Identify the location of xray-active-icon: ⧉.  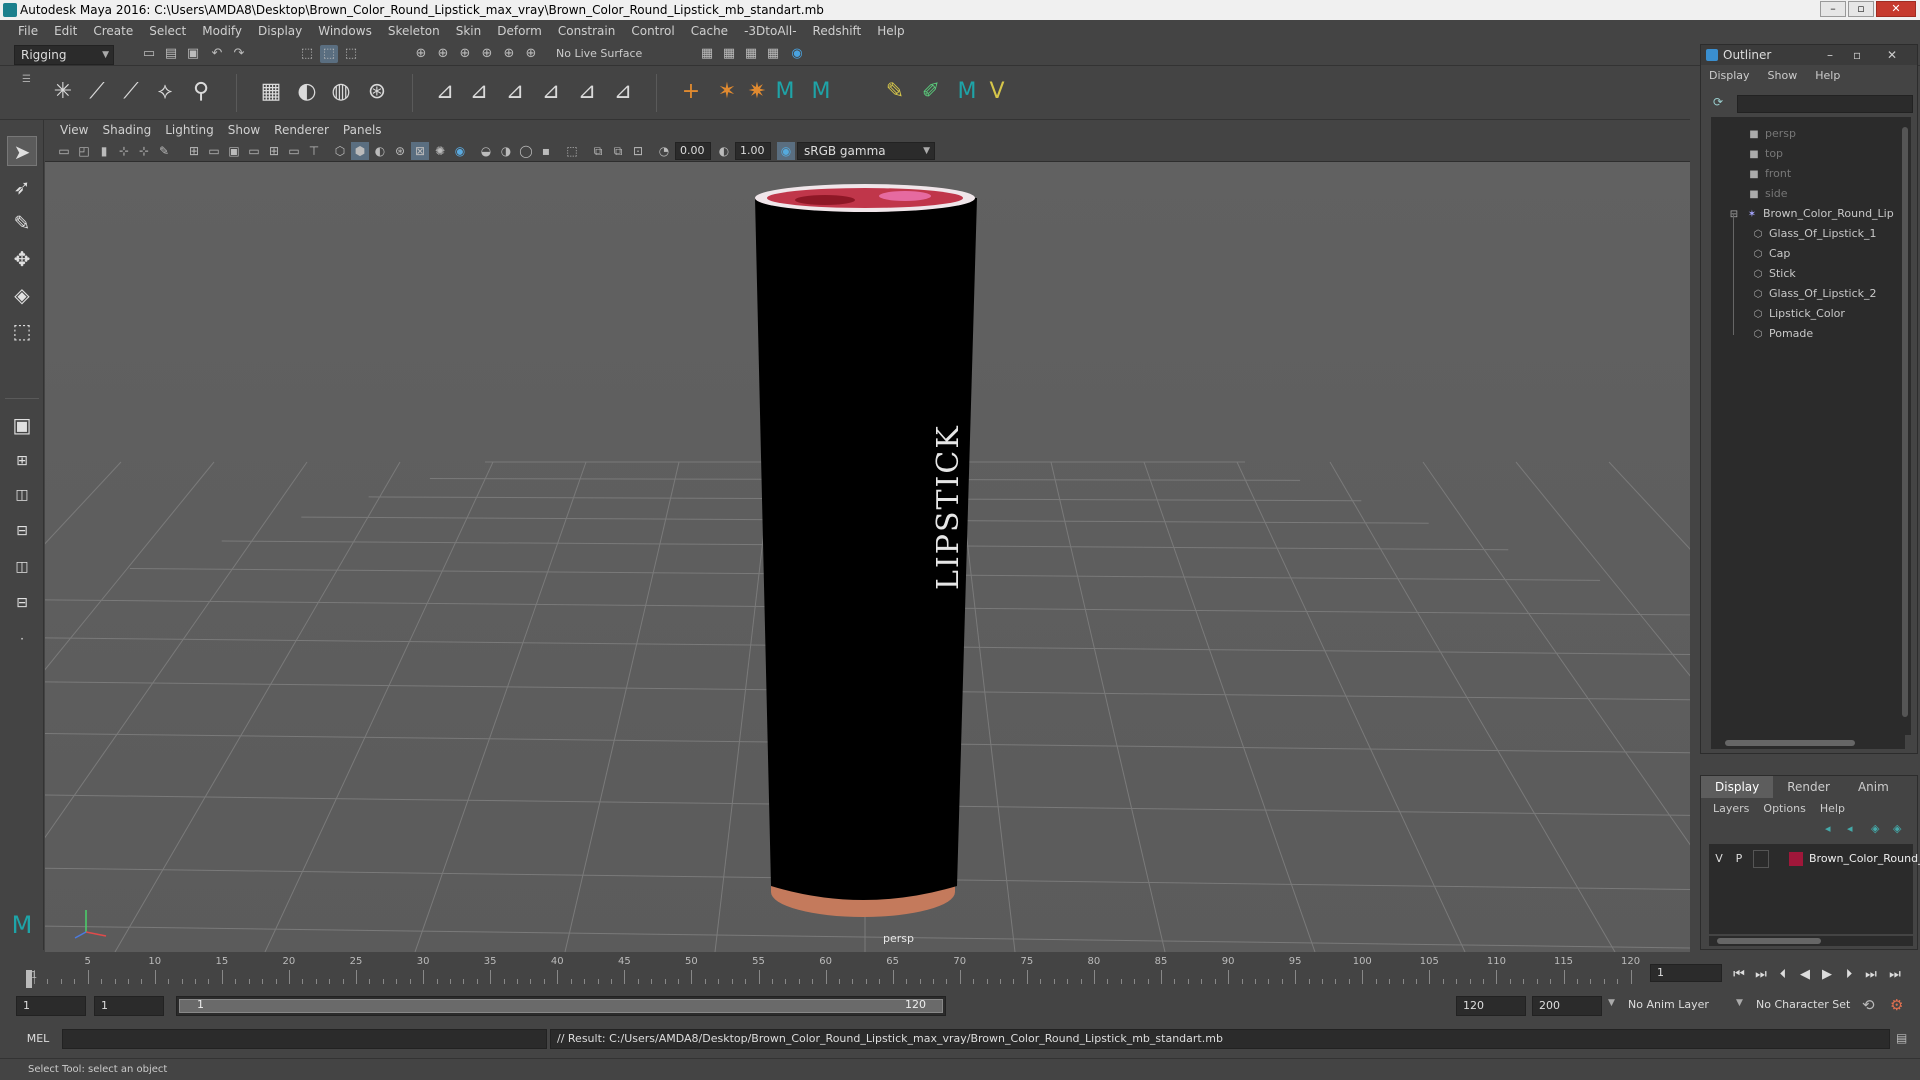
(618, 151).